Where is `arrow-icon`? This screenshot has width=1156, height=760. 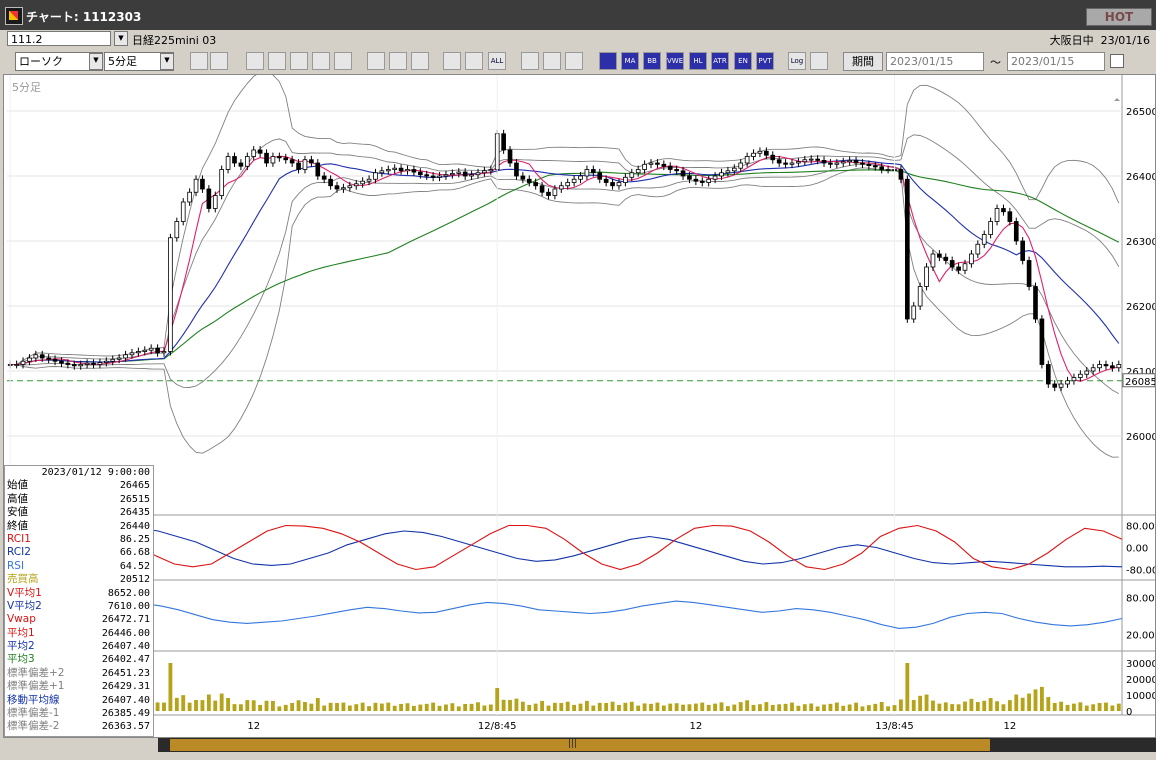
arrow-icon is located at coordinates (420, 61).